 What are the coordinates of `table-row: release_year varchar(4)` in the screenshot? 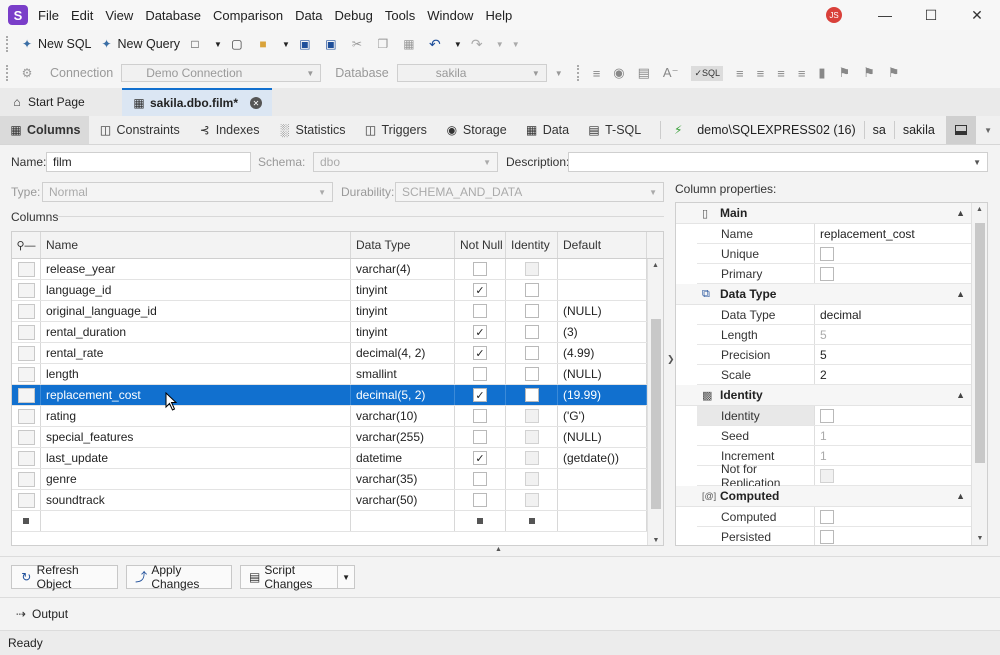 It's located at (337, 269).